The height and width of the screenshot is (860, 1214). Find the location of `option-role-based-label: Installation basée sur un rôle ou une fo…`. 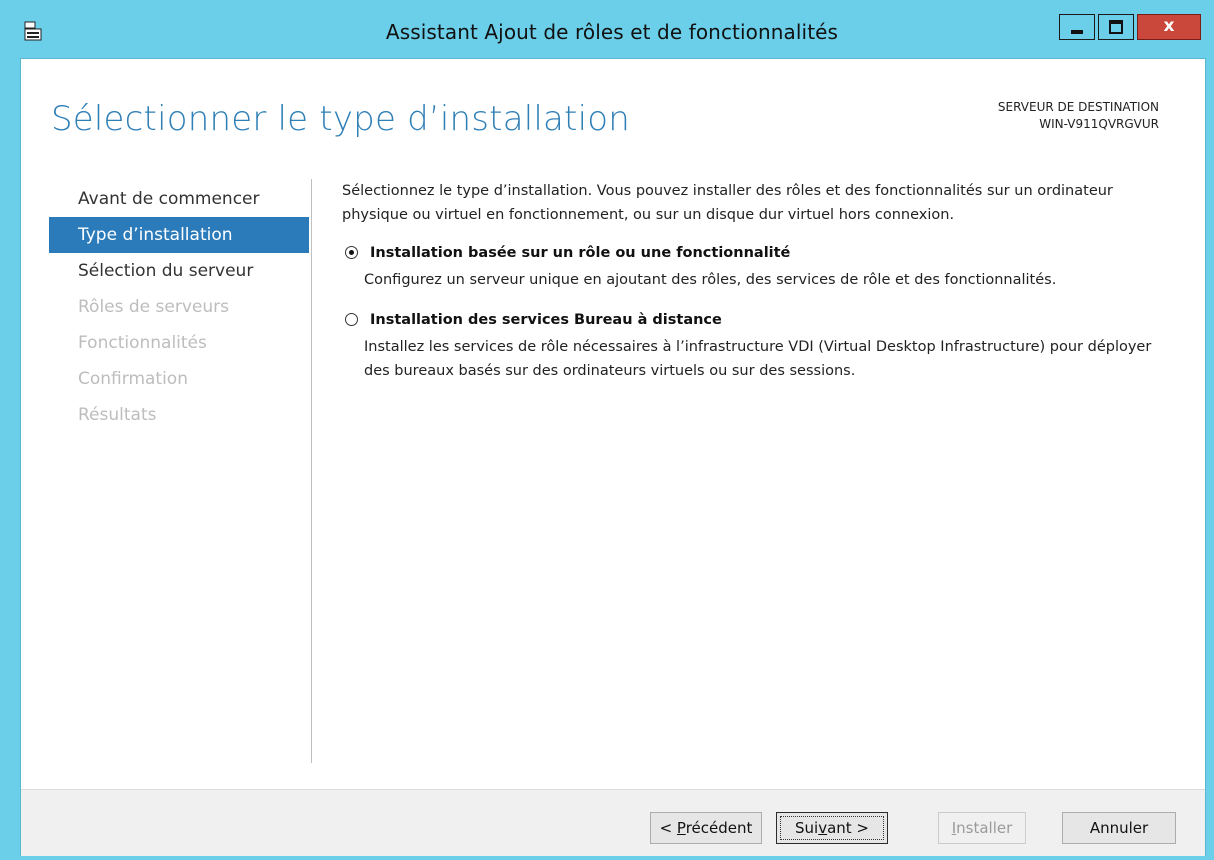

option-role-based-label: Installation basée sur un rôle ou une fo… is located at coordinates (752, 253).